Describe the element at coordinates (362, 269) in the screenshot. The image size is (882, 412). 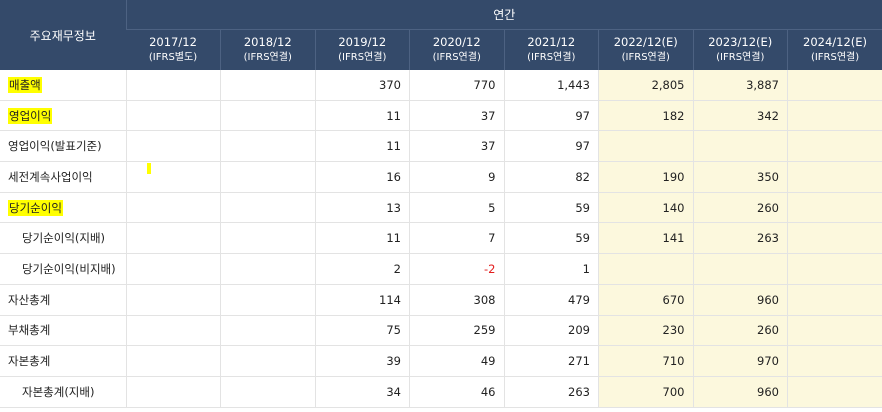
I see `table-cell: 2` at that location.